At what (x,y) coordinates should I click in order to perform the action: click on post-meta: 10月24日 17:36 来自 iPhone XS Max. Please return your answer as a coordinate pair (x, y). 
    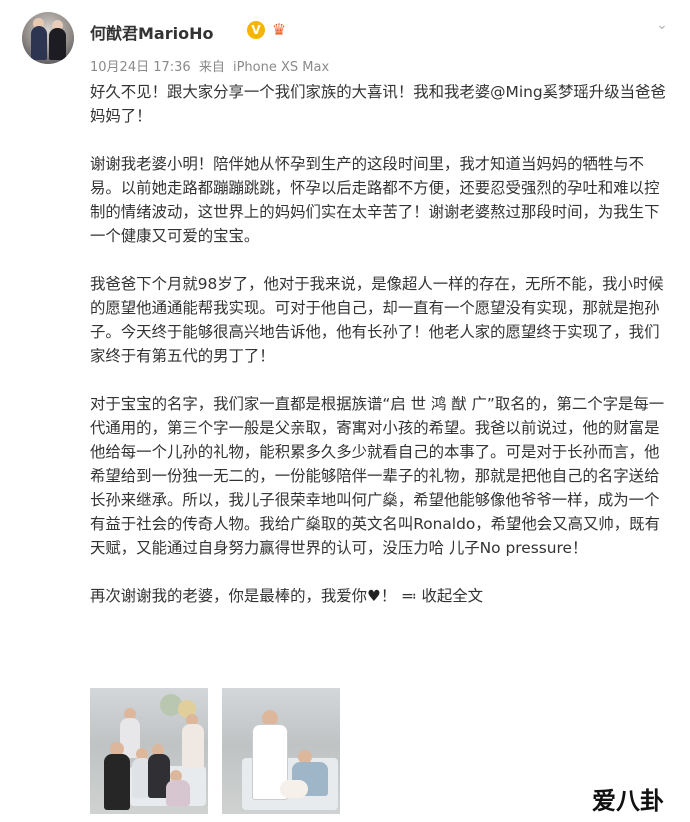
    Looking at the image, I should click on (211, 65).